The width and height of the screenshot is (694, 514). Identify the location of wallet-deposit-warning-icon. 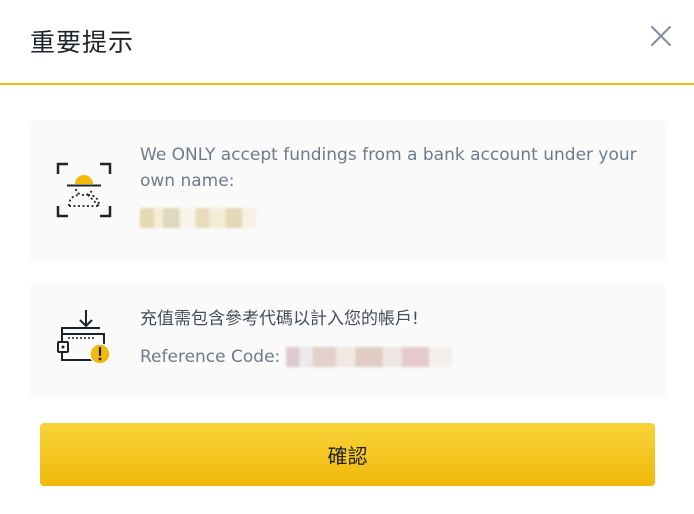
(86, 340).